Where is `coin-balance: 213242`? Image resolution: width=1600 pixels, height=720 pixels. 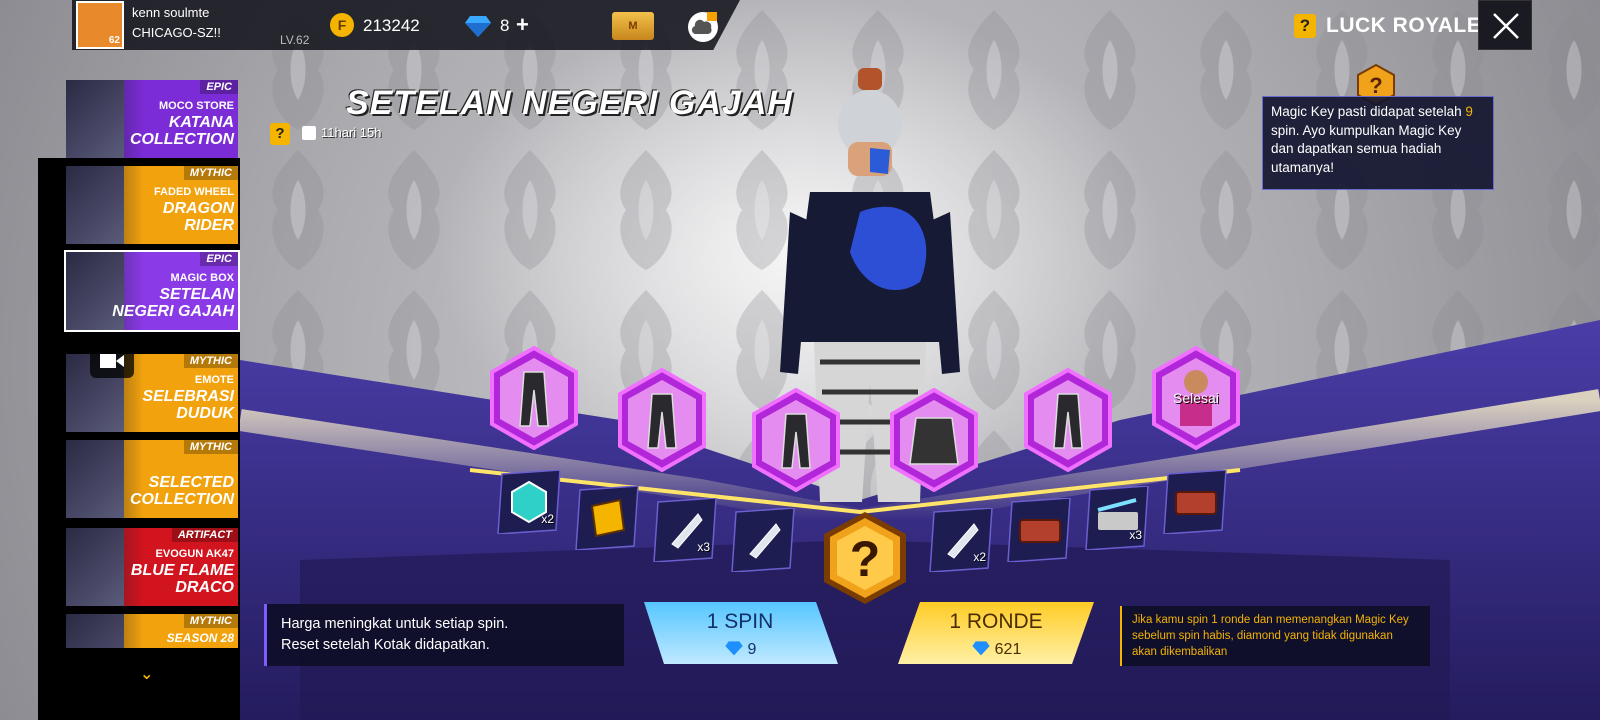 coin-balance: 213242 is located at coordinates (391, 25).